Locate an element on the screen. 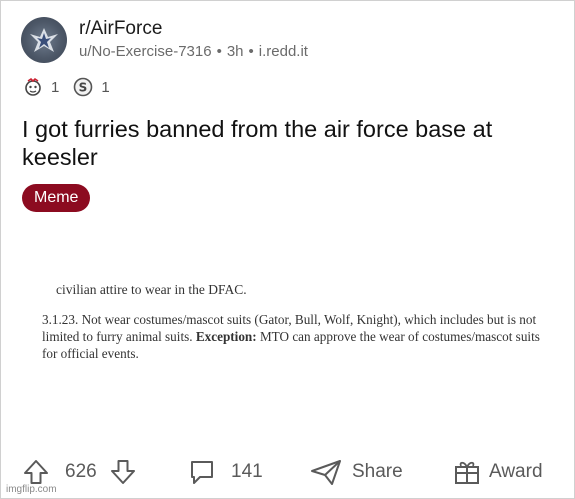  image-text-bold: Exception: is located at coordinates (226, 336).